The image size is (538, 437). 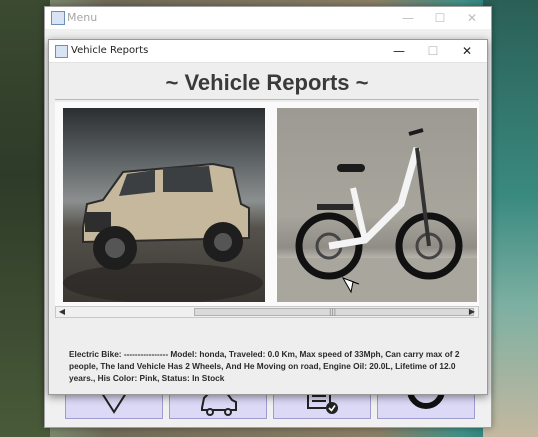 I want to click on scrollbar-grip: |||, so click(x=333, y=312).